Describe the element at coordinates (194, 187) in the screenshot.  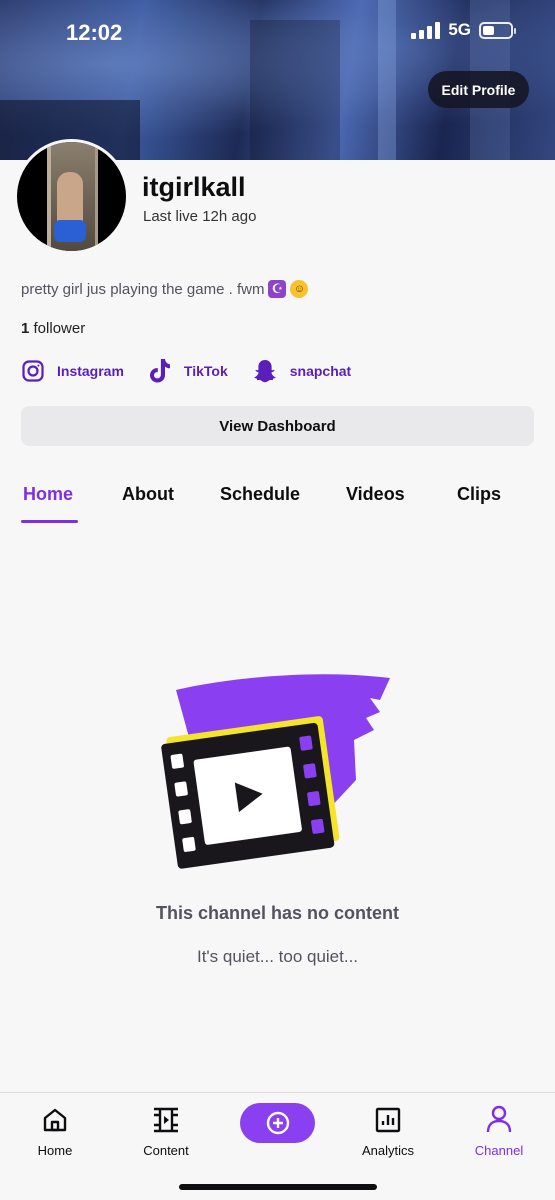
I see `username: itgirlkall` at that location.